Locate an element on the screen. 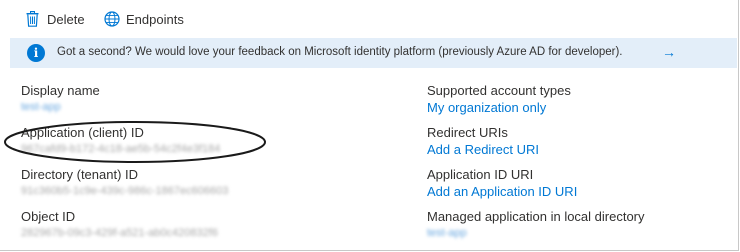  arrow-right-icon: → is located at coordinates (669, 52).